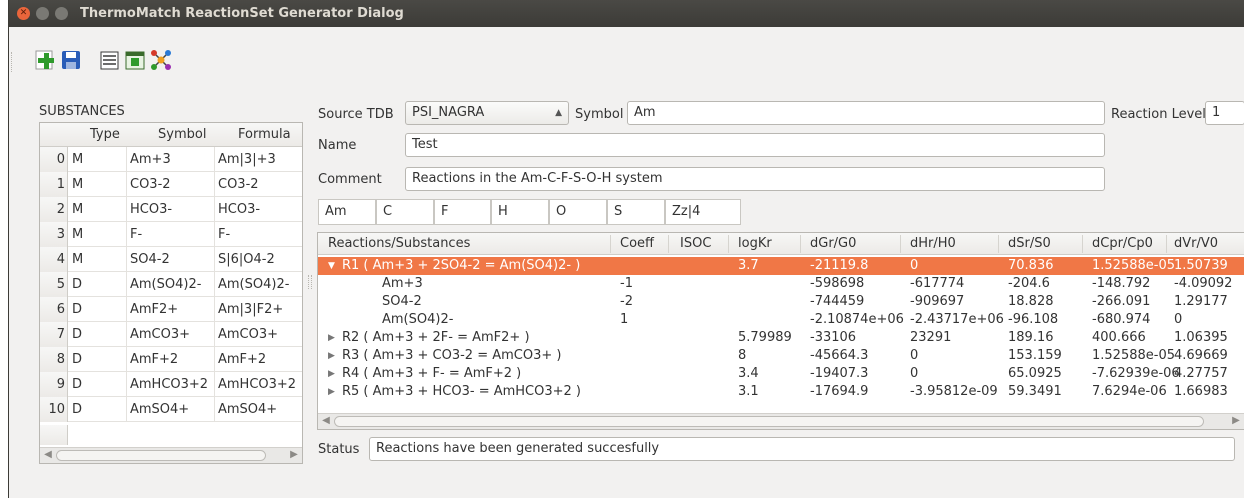 This screenshot has width=1244, height=498. Describe the element at coordinates (78, 184) in the screenshot. I see `type-cell: M` at that location.